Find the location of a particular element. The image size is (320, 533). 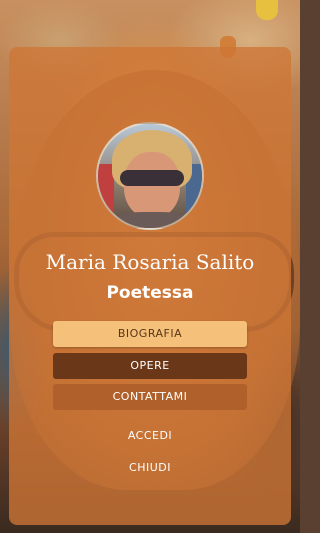

profile-name: Maria Rosaria Salito is located at coordinates (150, 262).